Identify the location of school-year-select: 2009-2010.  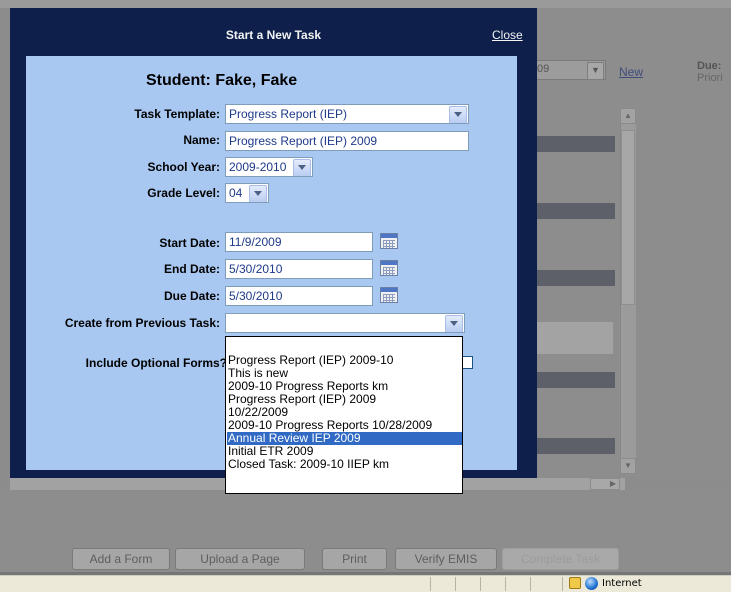
(269, 167).